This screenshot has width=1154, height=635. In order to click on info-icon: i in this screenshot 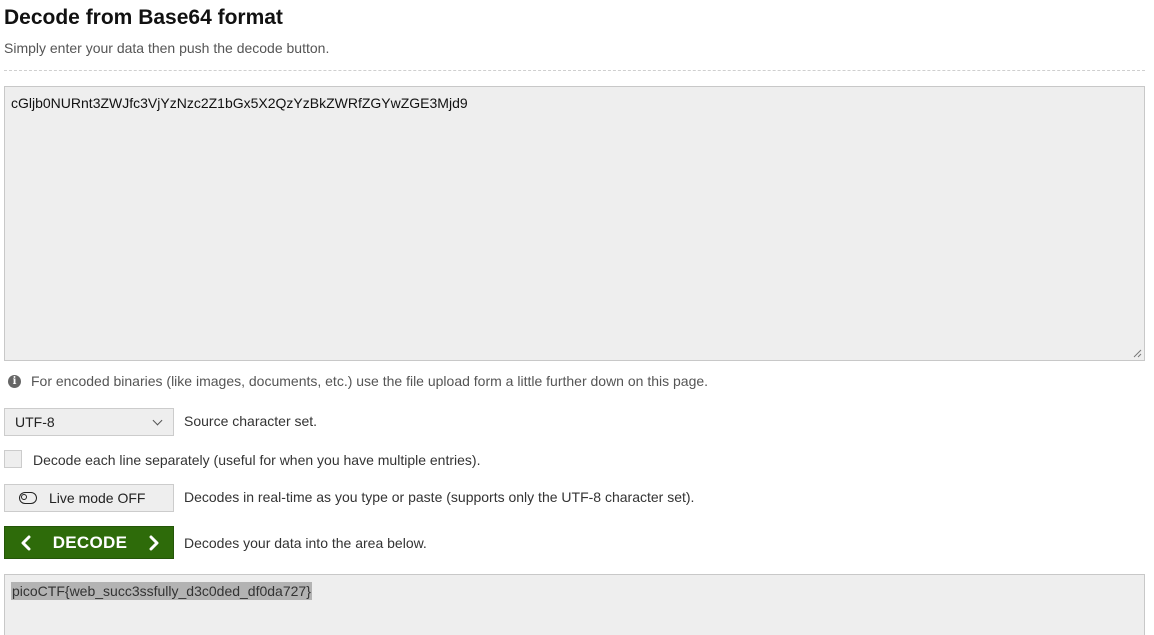, I will do `click(14, 381)`.